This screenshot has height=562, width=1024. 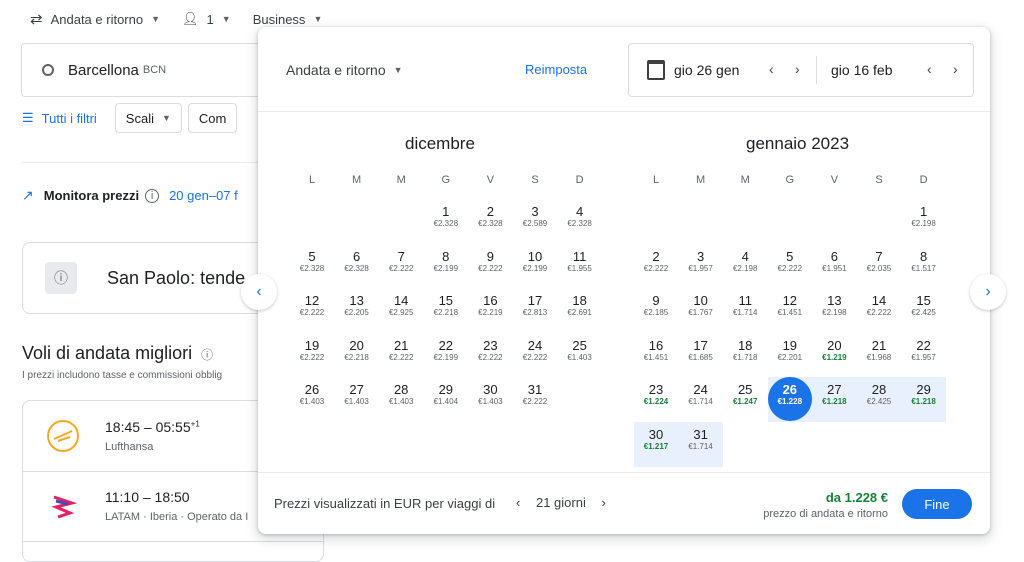 What do you see at coordinates (923, 301) in the screenshot?
I see `day-number: 15` at bounding box center [923, 301].